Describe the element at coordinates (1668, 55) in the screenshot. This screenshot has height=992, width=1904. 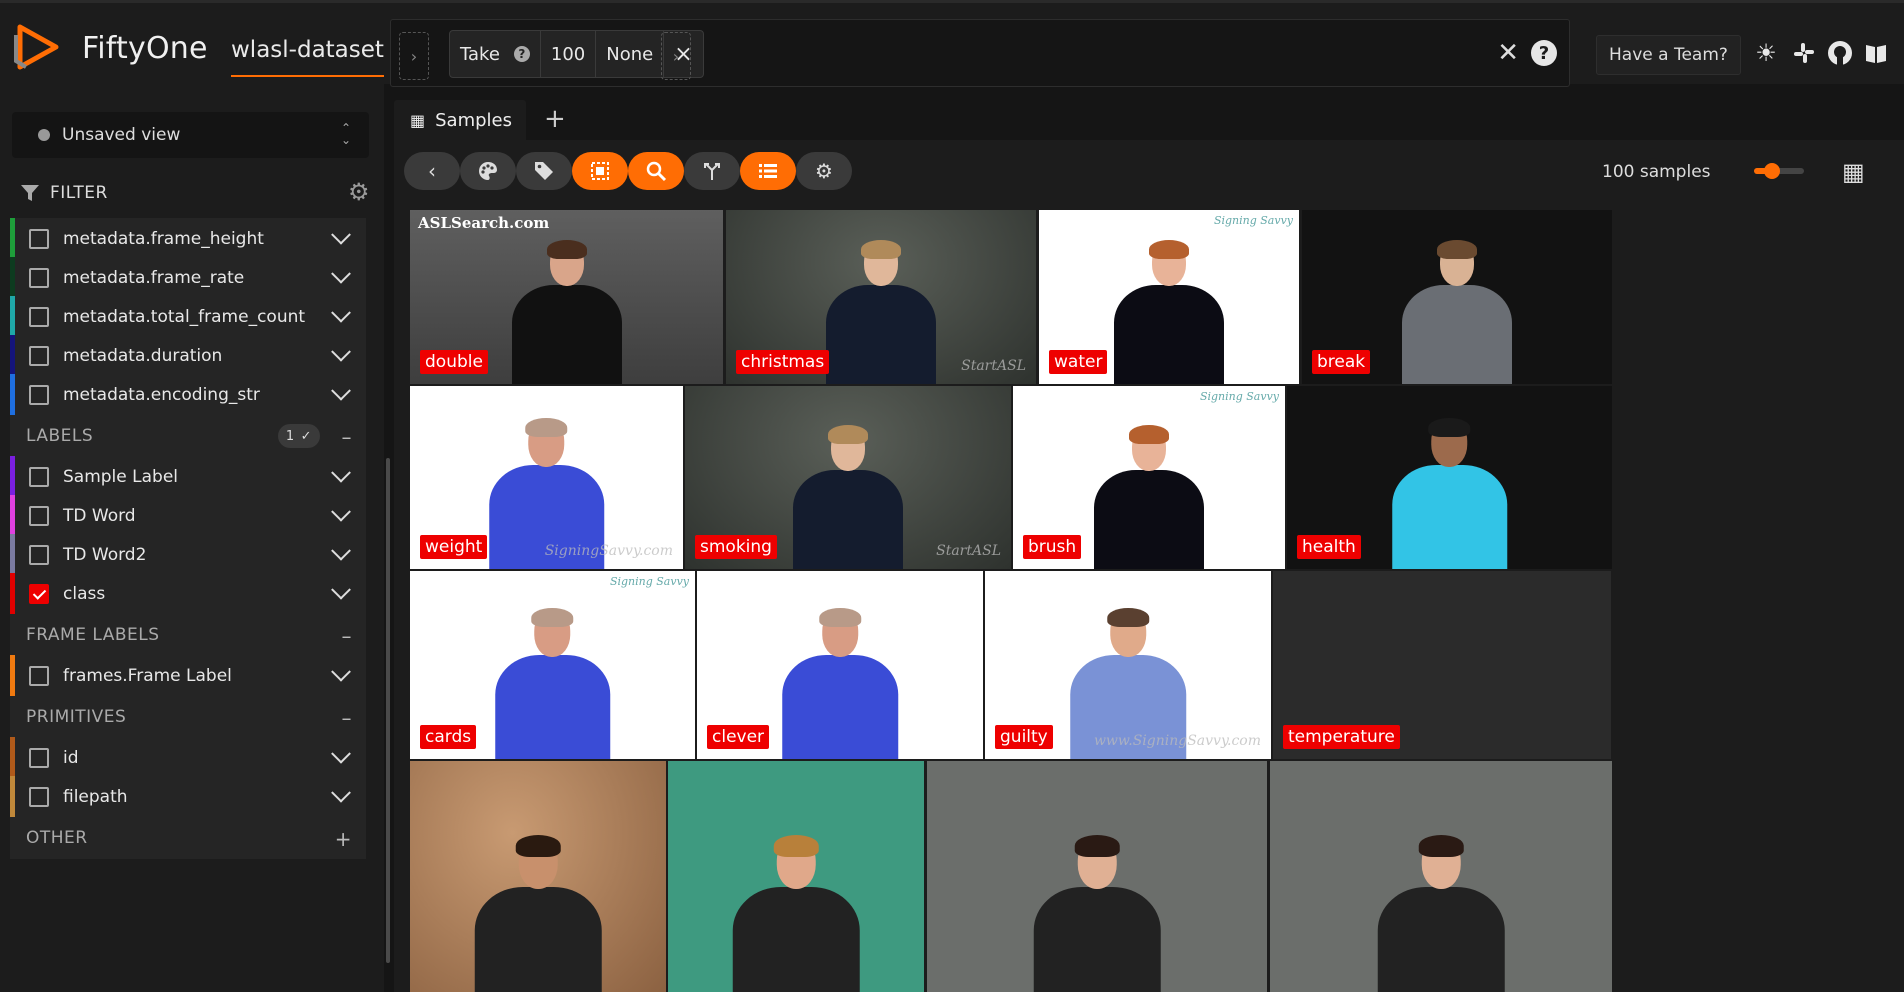
I see `have-a-team-button: Have a Team?` at that location.